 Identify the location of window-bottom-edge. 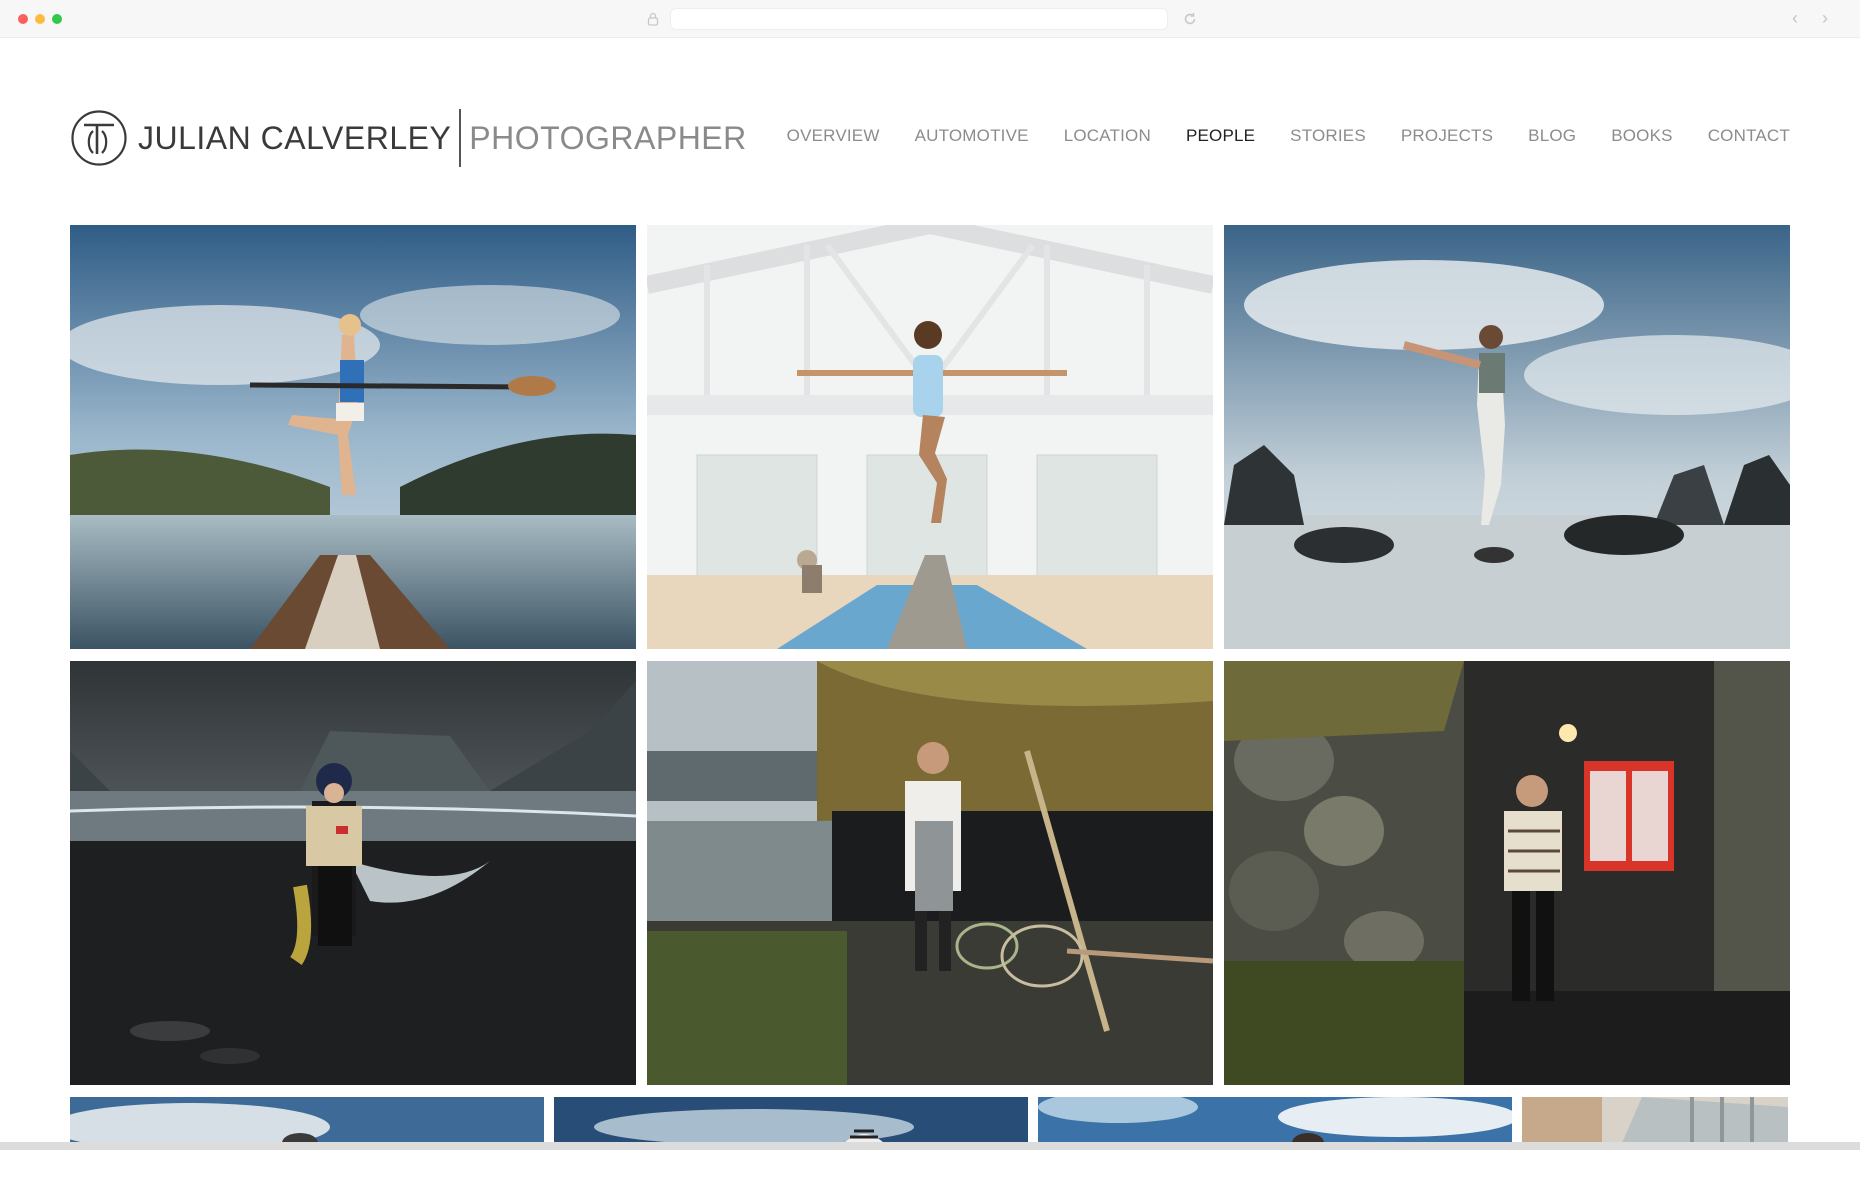
(930, 1146).